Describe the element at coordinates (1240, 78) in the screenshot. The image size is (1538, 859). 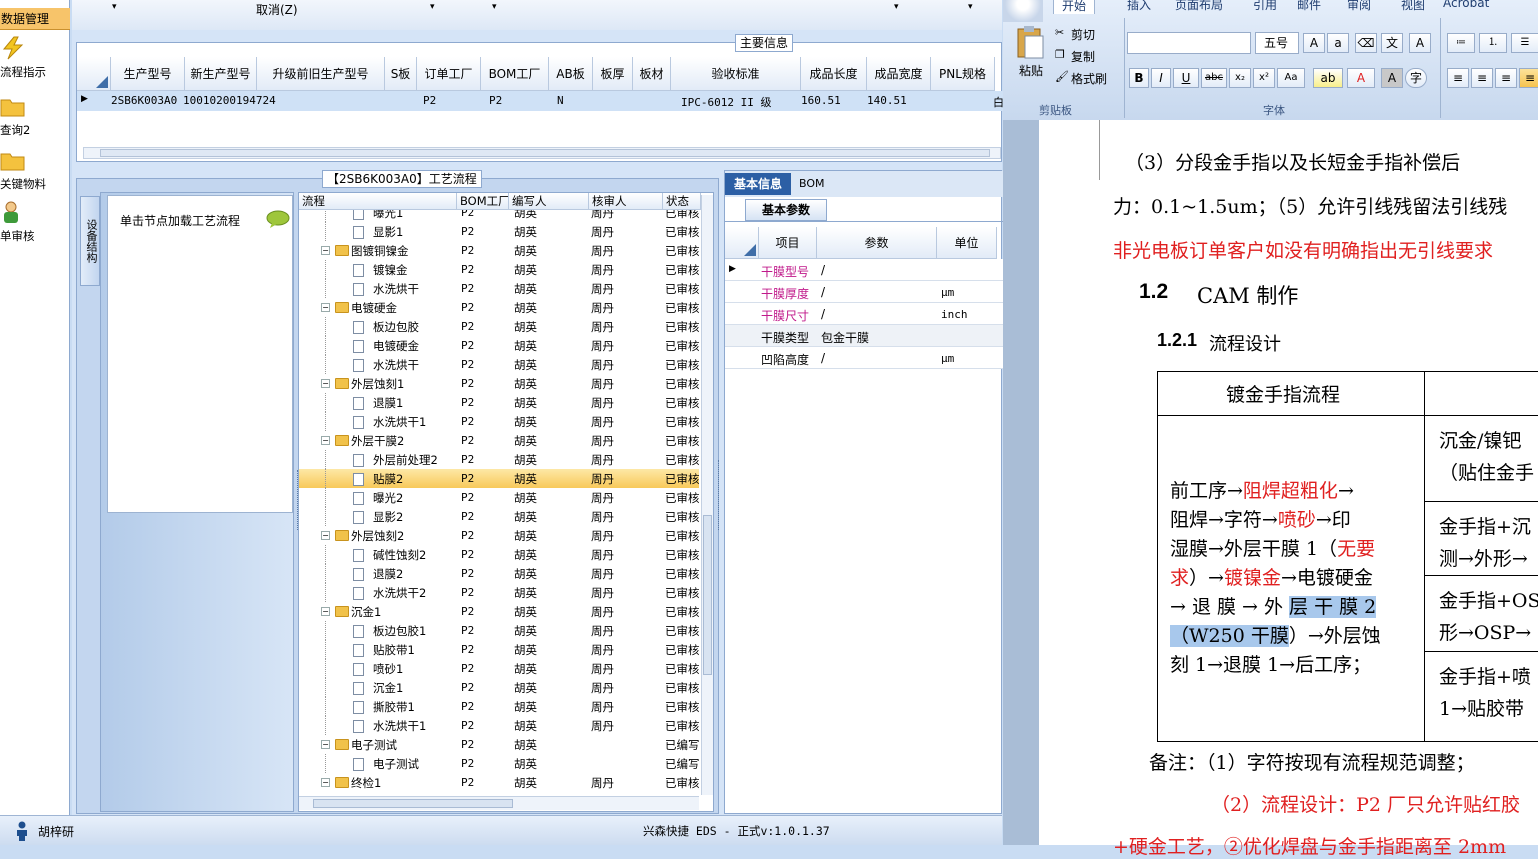
I see `subscript-button: x₂` at that location.